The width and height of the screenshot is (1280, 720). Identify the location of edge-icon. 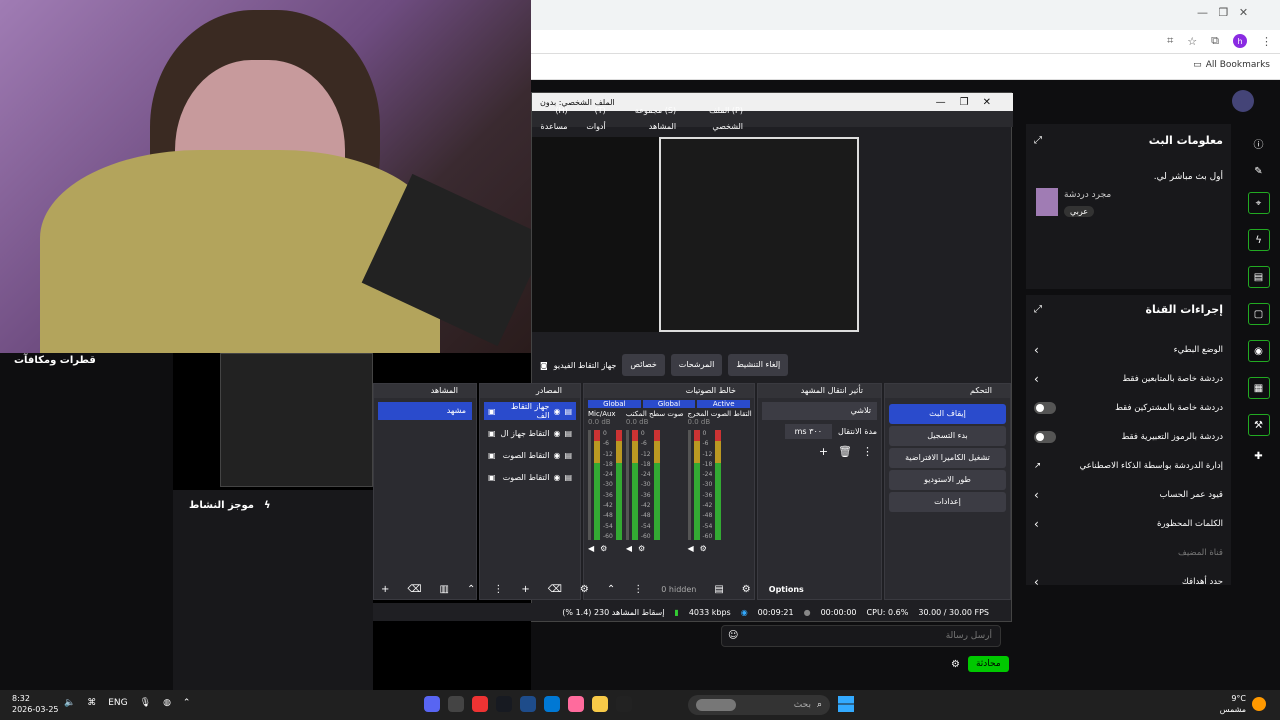
(552, 704).